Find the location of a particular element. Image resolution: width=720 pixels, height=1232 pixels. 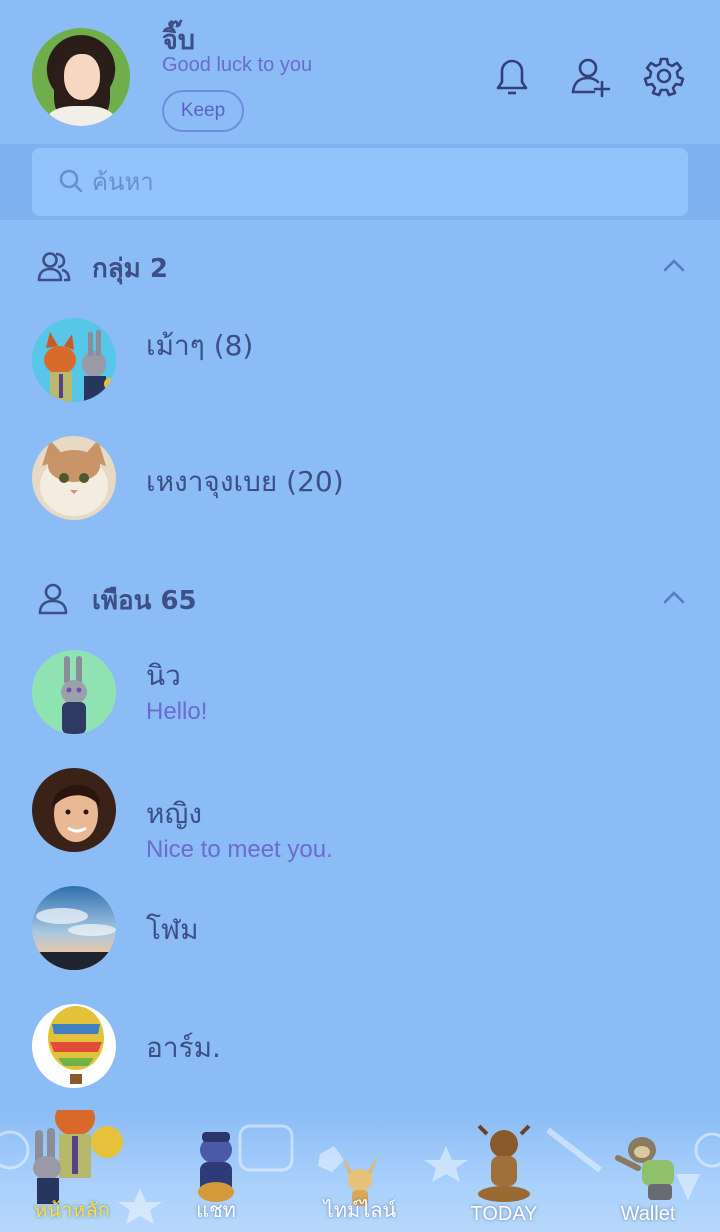

tab-wallet: Wallet is located at coordinates (648, 1171).